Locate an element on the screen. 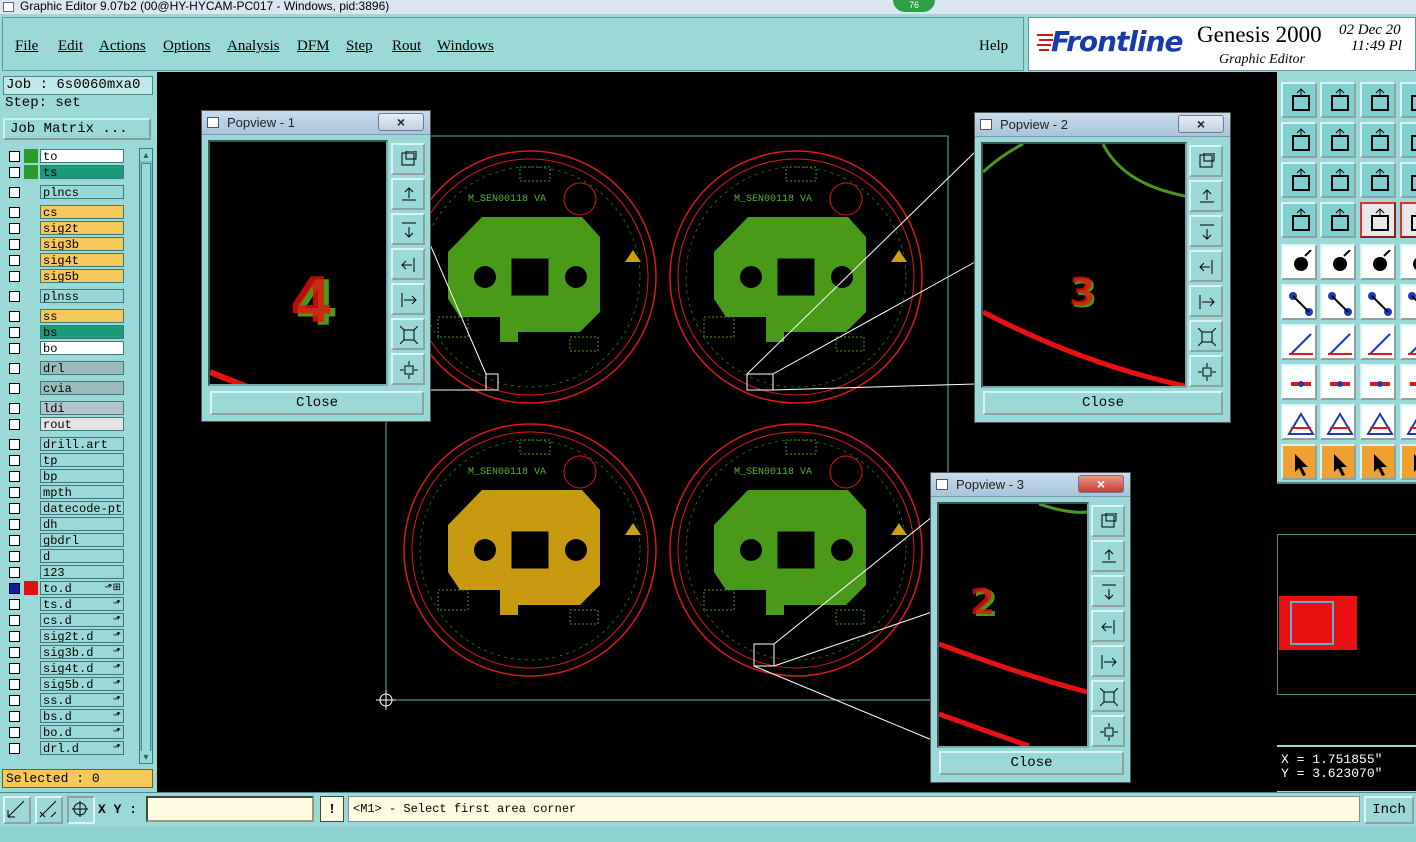 The width and height of the screenshot is (1416, 842). layer-name: sig5b is located at coordinates (82, 276).